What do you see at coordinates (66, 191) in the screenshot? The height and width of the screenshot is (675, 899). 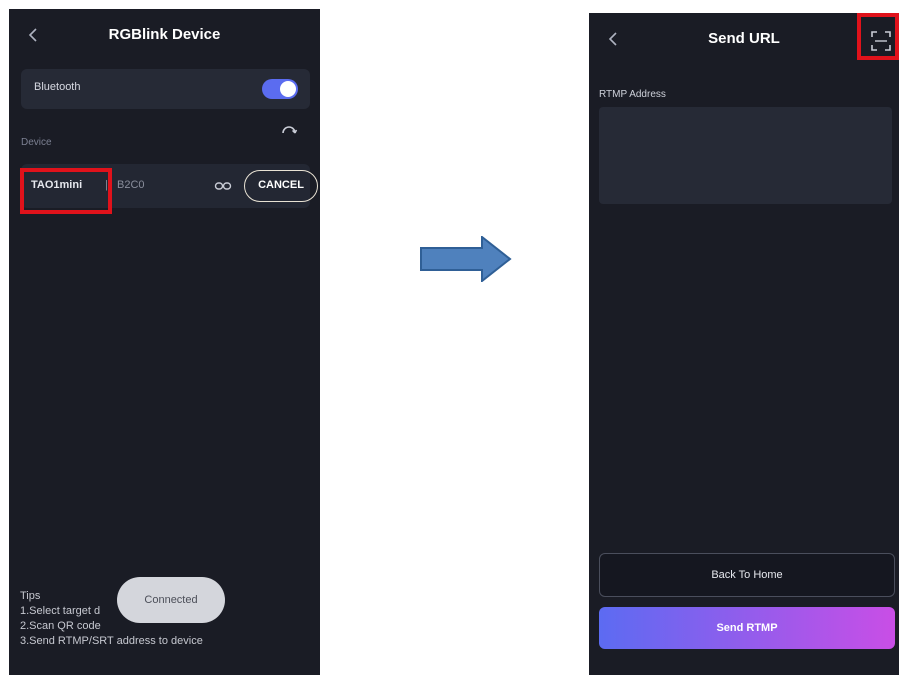 I see `device-highlight-box` at bounding box center [66, 191].